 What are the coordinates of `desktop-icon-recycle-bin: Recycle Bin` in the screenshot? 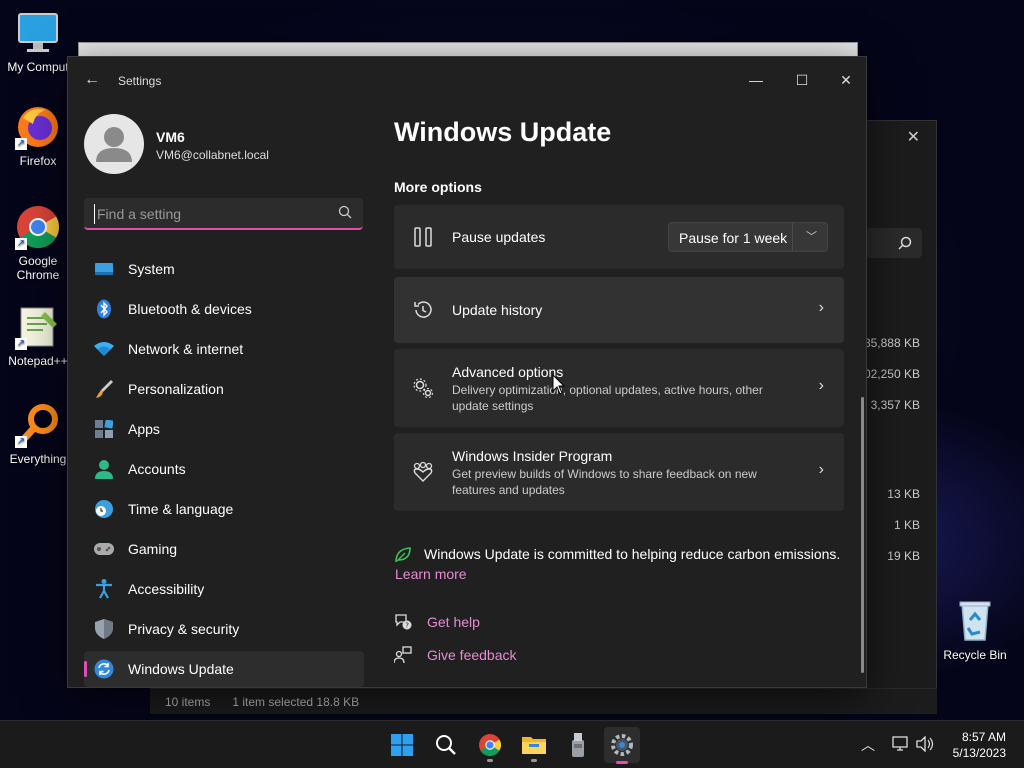 It's located at (975, 630).